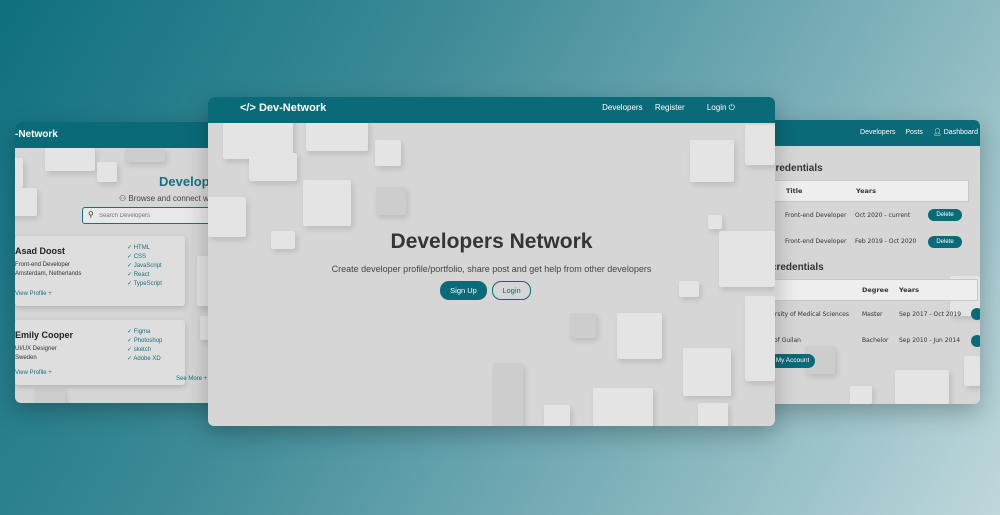 The width and height of the screenshot is (1000, 515). I want to click on sign-up-button: Sign Up, so click(463, 290).